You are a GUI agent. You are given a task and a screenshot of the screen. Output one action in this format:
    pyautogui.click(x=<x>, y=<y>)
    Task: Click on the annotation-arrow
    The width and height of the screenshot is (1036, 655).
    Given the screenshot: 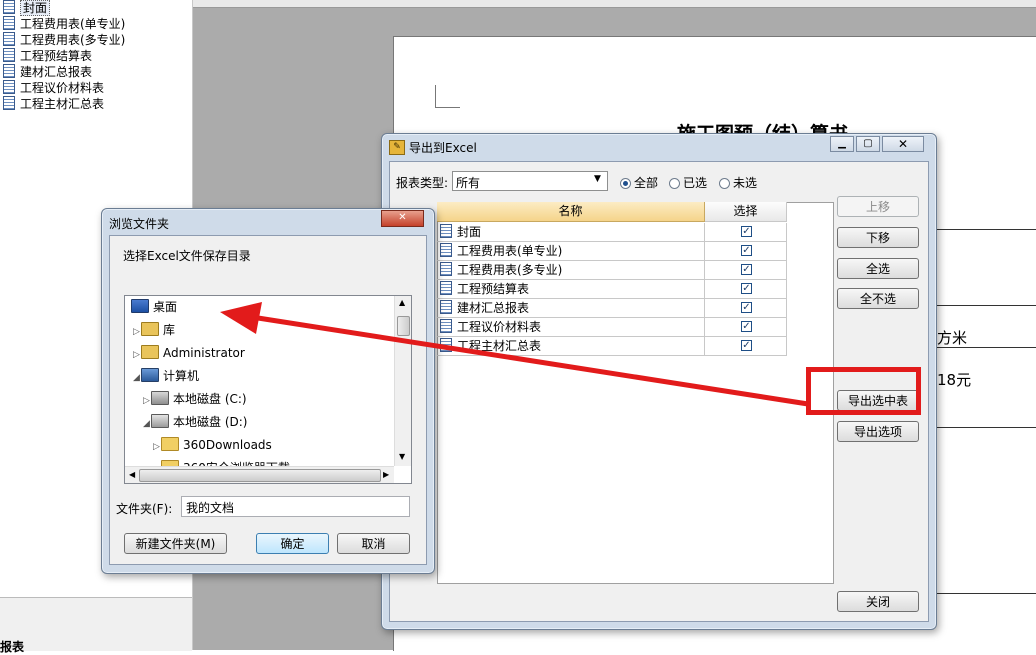 What is the action you would take?
    pyautogui.click(x=514, y=354)
    